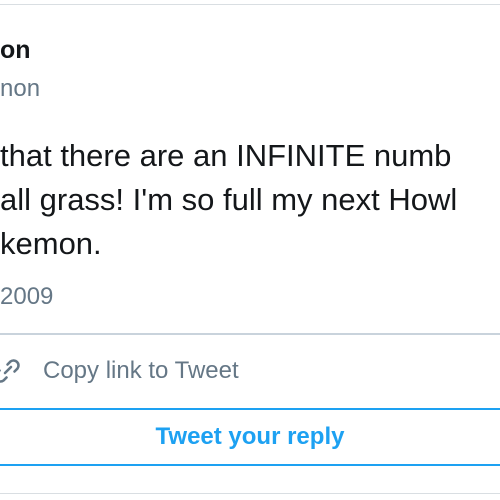 This screenshot has height=500, width=500. What do you see at coordinates (10, 371) in the screenshot?
I see `link-icon` at bounding box center [10, 371].